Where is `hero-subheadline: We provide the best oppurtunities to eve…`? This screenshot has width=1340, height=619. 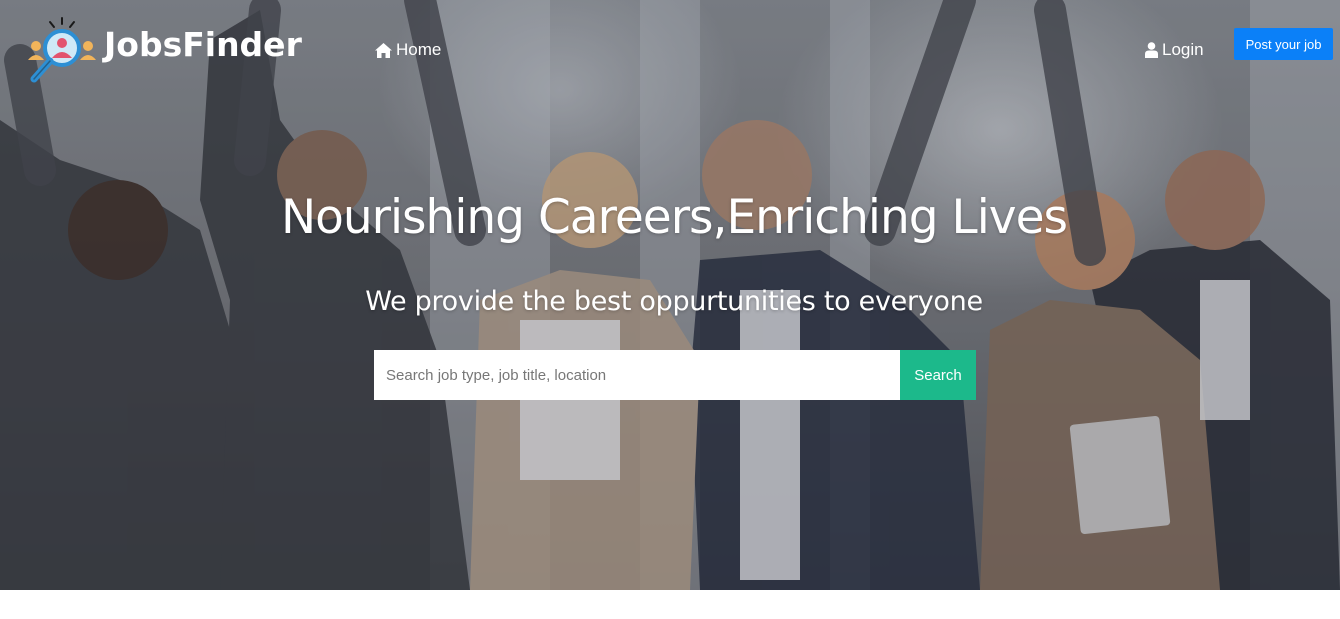 hero-subheadline: We provide the best oppurtunities to eve… is located at coordinates (674, 301).